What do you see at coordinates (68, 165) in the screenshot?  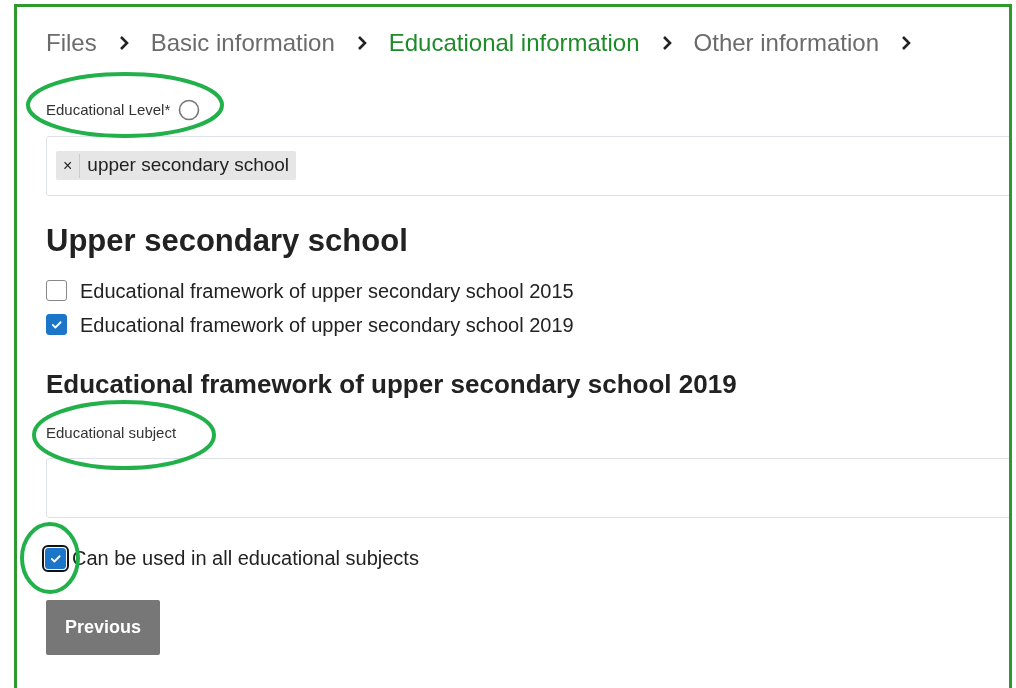 I see `remove-tag-button: ×` at bounding box center [68, 165].